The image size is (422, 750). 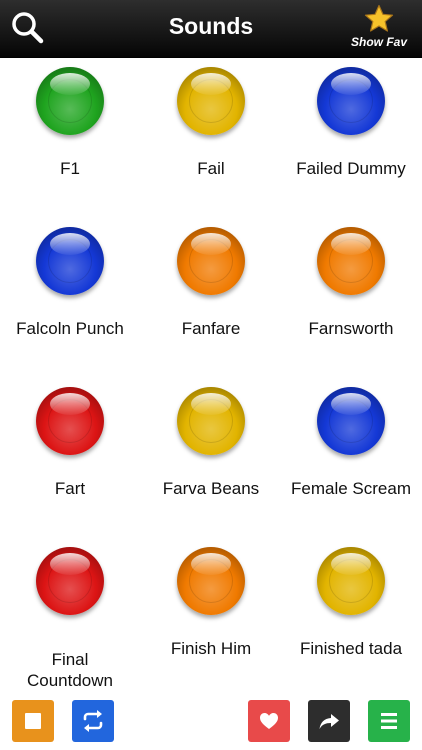 I want to click on sound-item: Finish Him, so click(x=211, y=617).